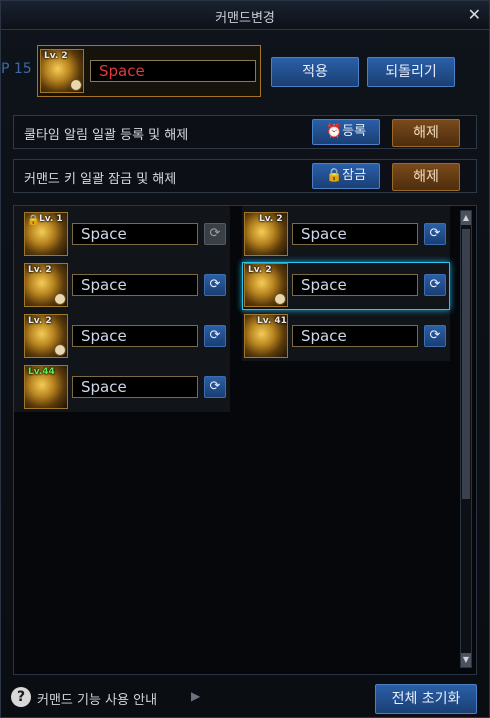  Describe the element at coordinates (334, 131) in the screenshot. I see `alarm-clock-icon: ⏰` at that location.